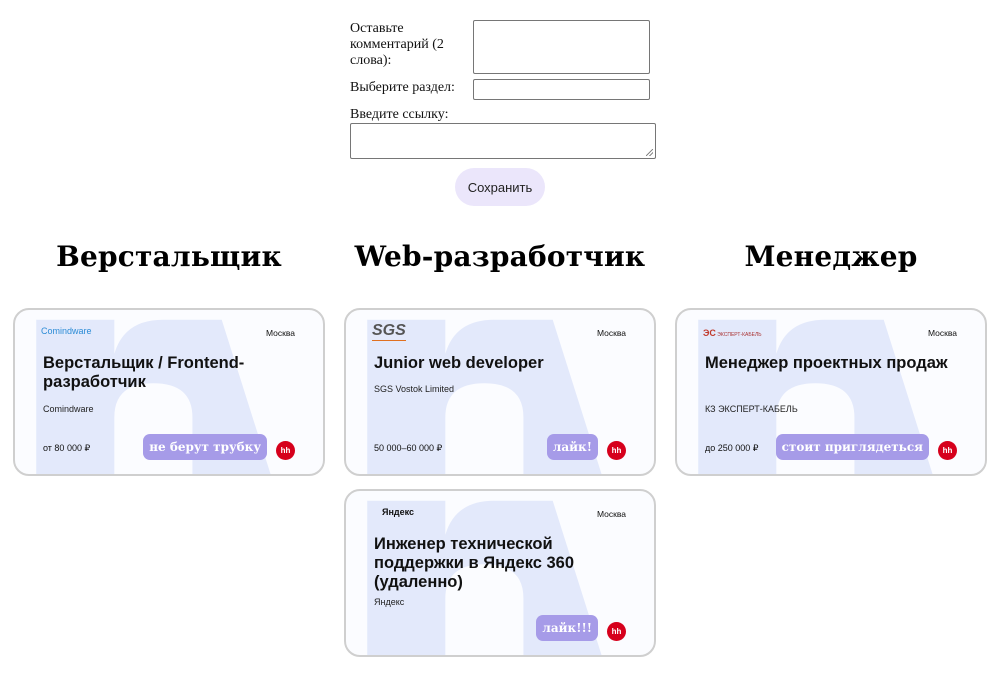 This screenshot has width=1002, height=680. Describe the element at coordinates (500, 256) in the screenshot. I see `column-title-web: Web-разработчик` at that location.